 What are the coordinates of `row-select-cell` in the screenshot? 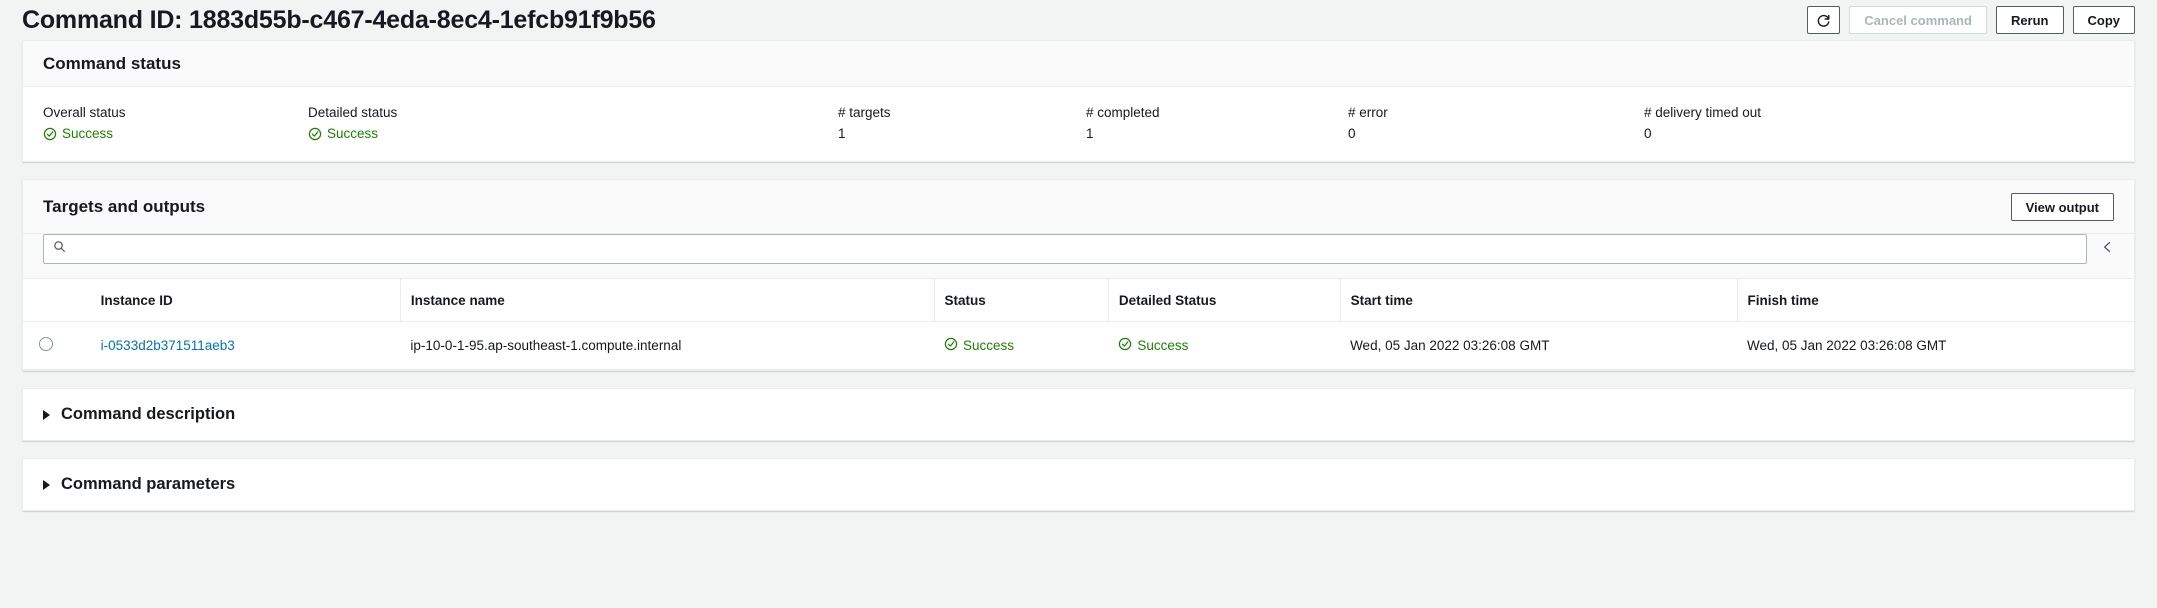 It's located at (57, 345).